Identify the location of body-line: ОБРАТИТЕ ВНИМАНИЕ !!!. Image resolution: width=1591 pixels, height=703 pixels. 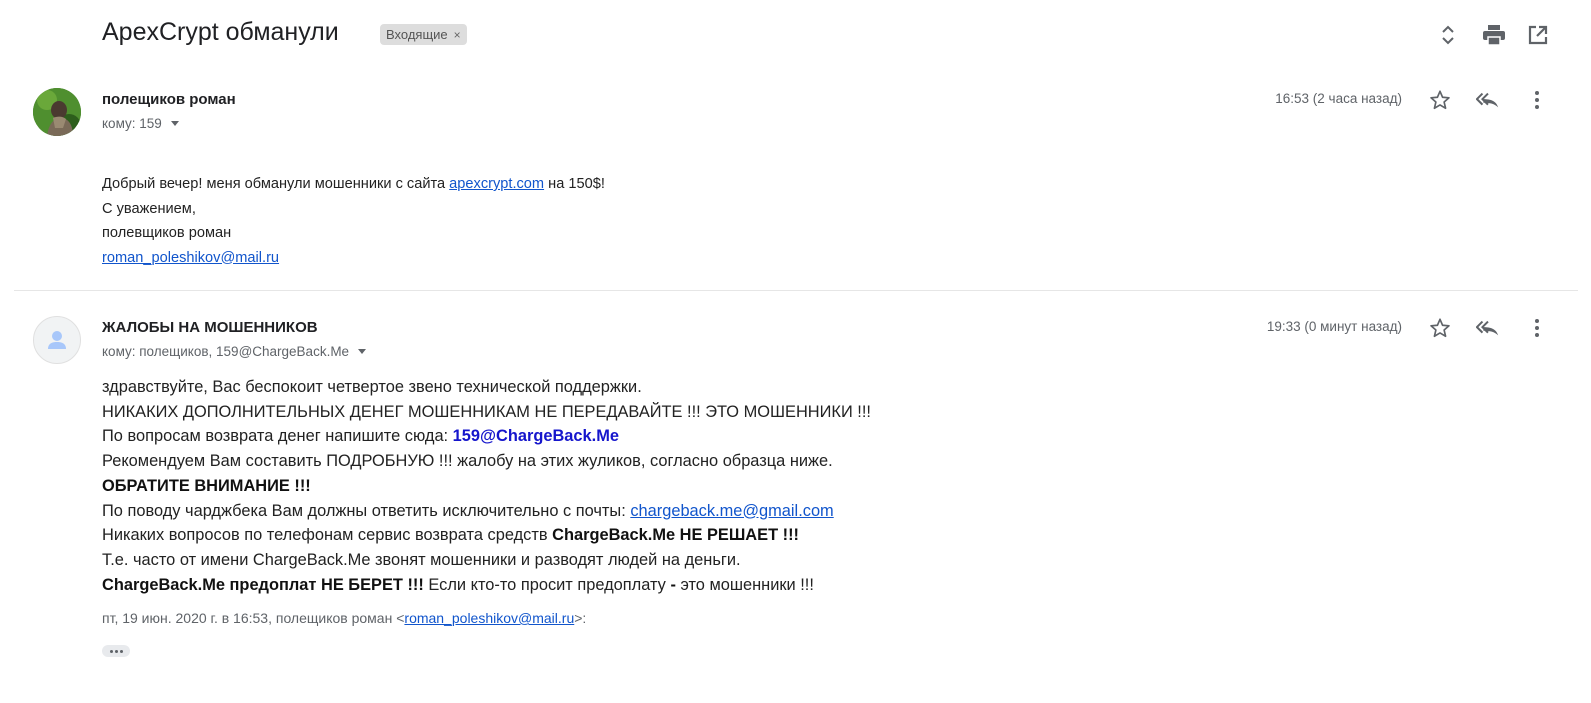
(486, 486).